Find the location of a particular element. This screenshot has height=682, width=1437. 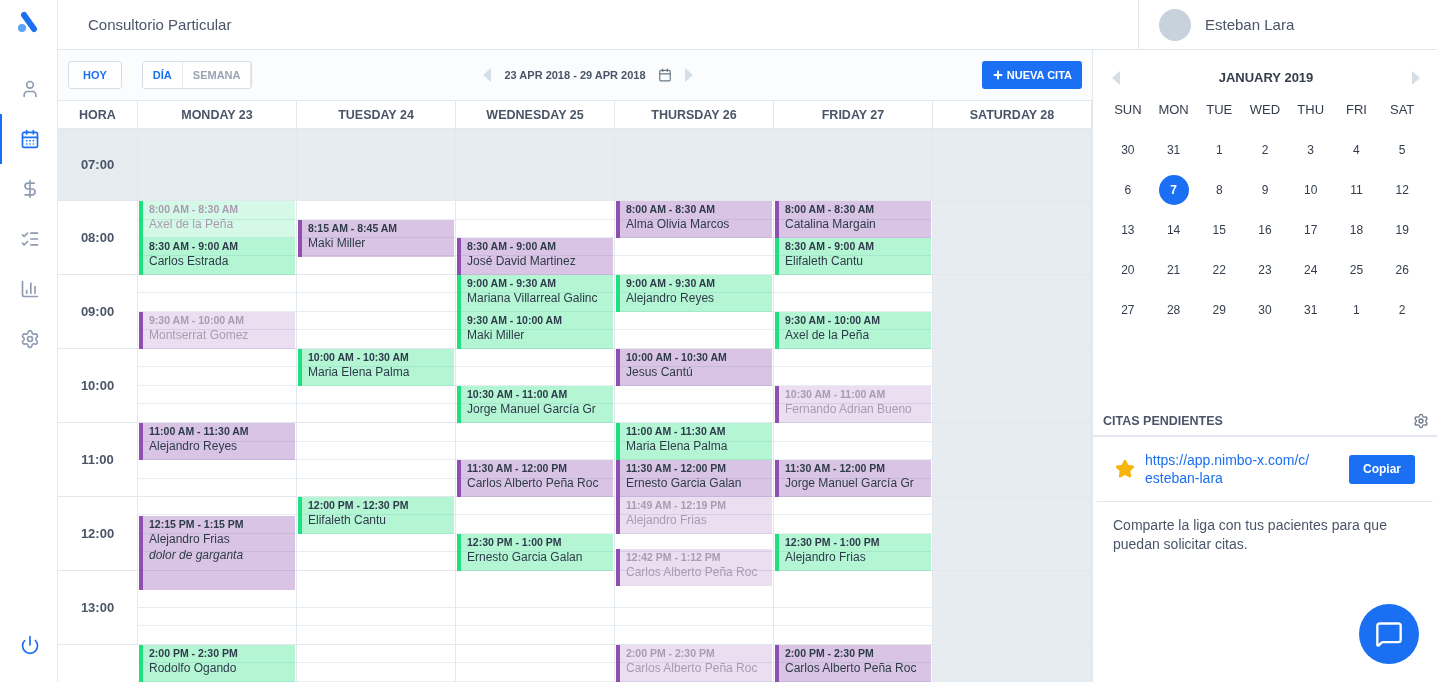

appointment-time: 8:15 AM - 8:45 AM is located at coordinates (353, 228).